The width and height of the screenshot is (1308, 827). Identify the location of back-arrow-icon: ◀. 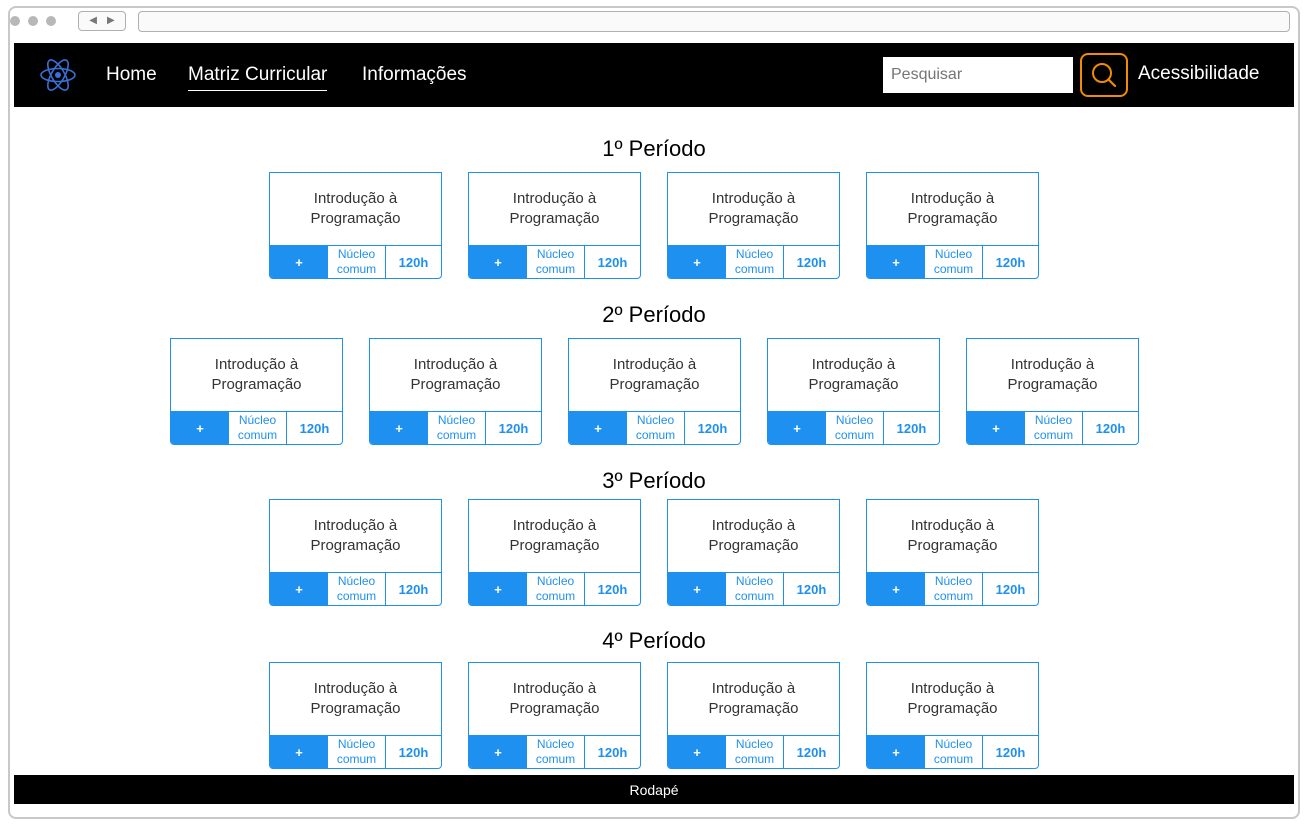
(93, 21).